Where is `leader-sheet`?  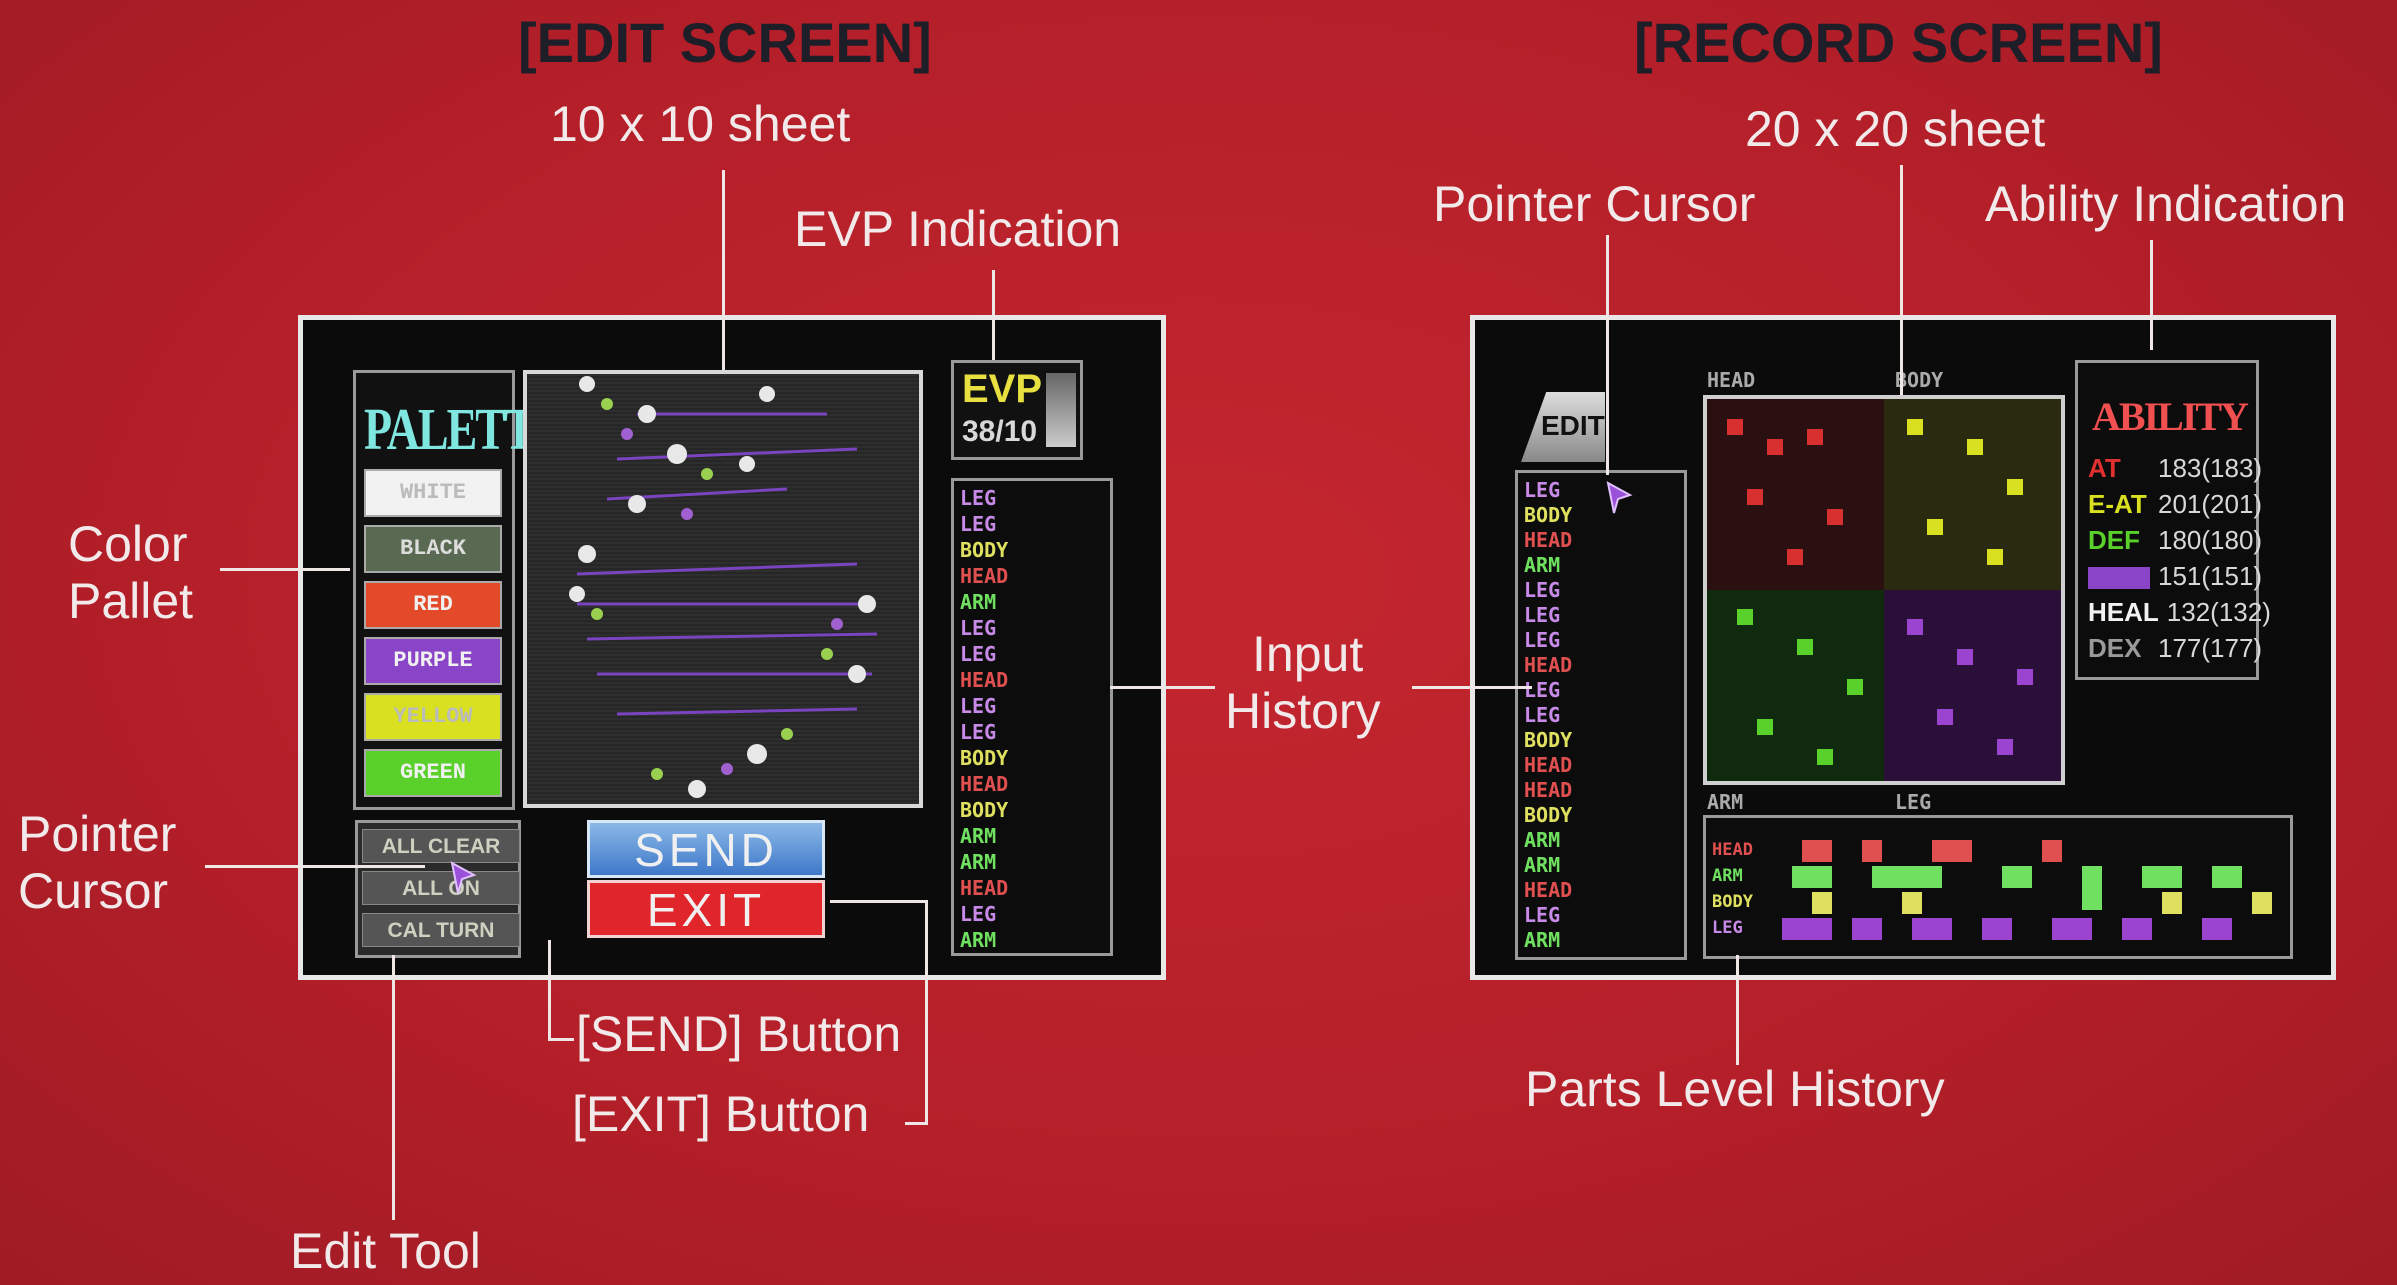 leader-sheet is located at coordinates (723, 270).